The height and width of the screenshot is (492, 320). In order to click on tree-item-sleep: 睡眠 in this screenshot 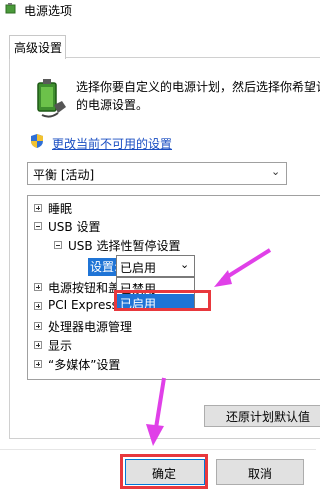, I will do `click(60, 208)`.